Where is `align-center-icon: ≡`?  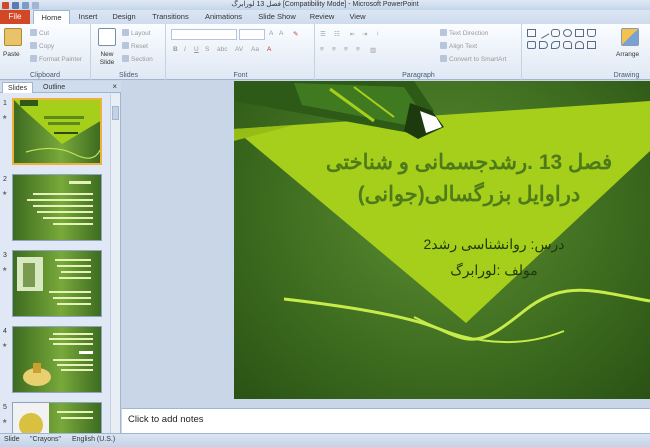
align-center-icon: ≡ is located at coordinates (334, 49).